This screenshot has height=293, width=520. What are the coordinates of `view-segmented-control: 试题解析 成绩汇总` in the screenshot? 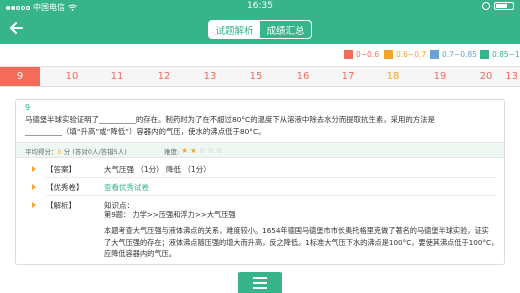 It's located at (260, 29).